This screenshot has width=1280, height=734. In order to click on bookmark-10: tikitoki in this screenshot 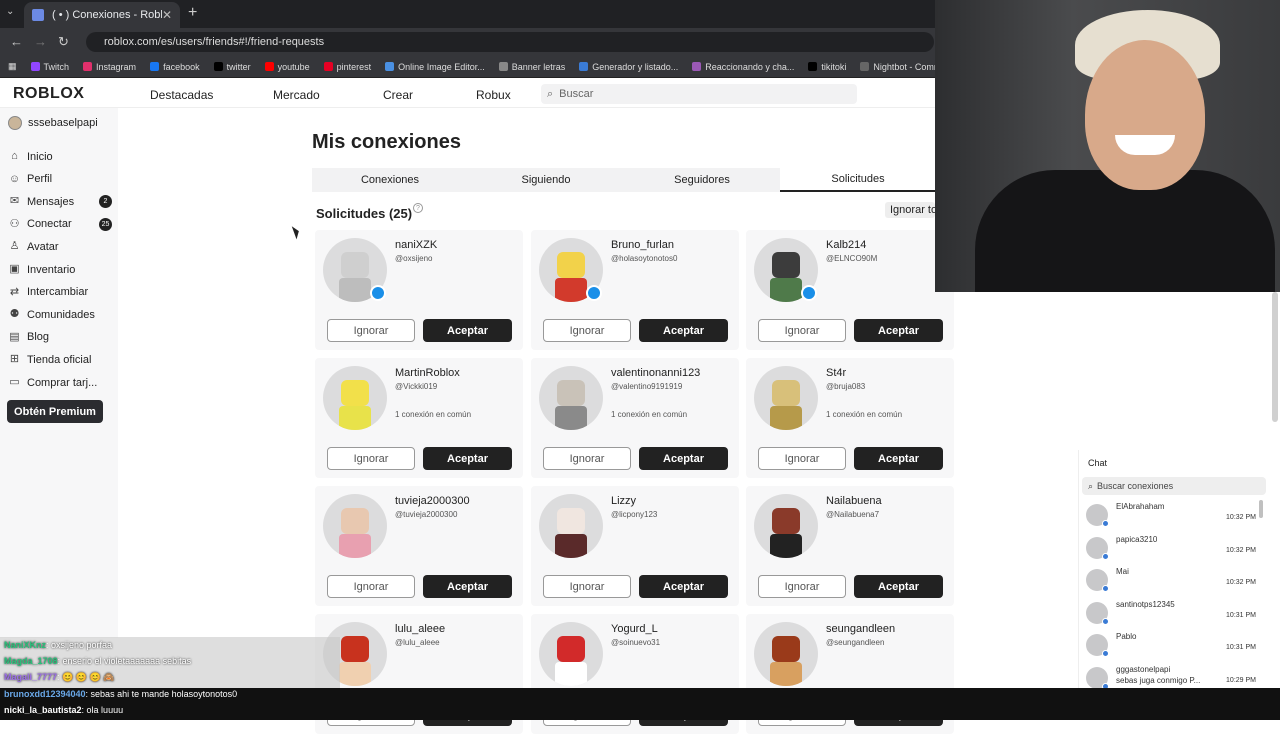, I will do `click(827, 67)`.